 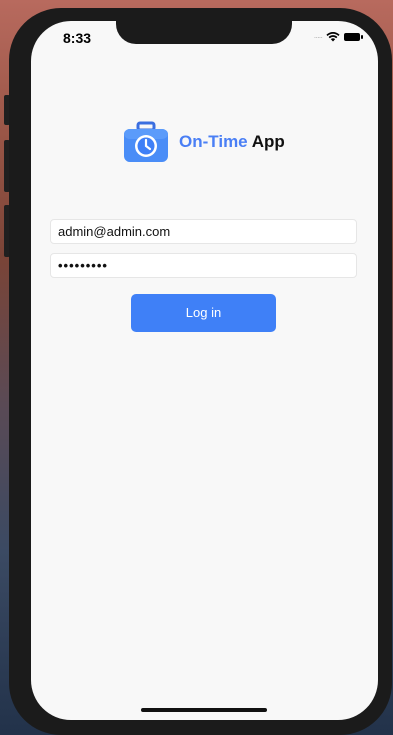 What do you see at coordinates (353, 37) in the screenshot?
I see `battery-icon` at bounding box center [353, 37].